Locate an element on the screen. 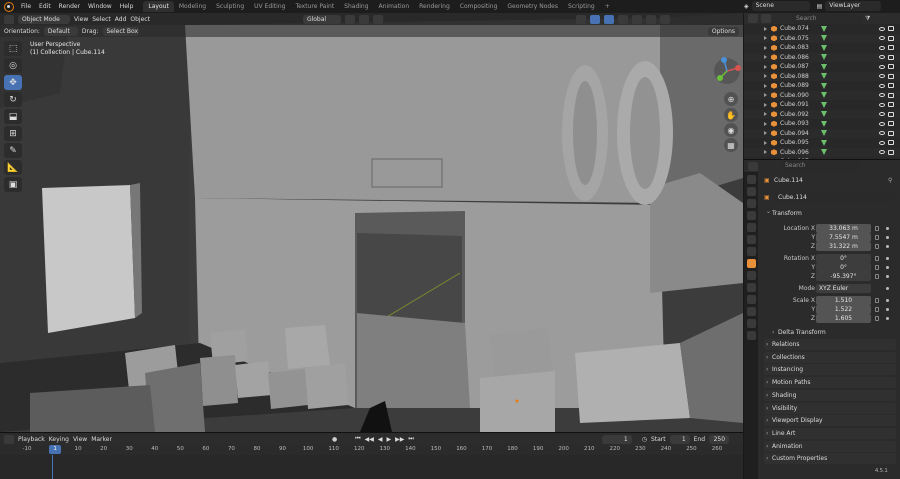  object-tab-icon is located at coordinates (751, 263).